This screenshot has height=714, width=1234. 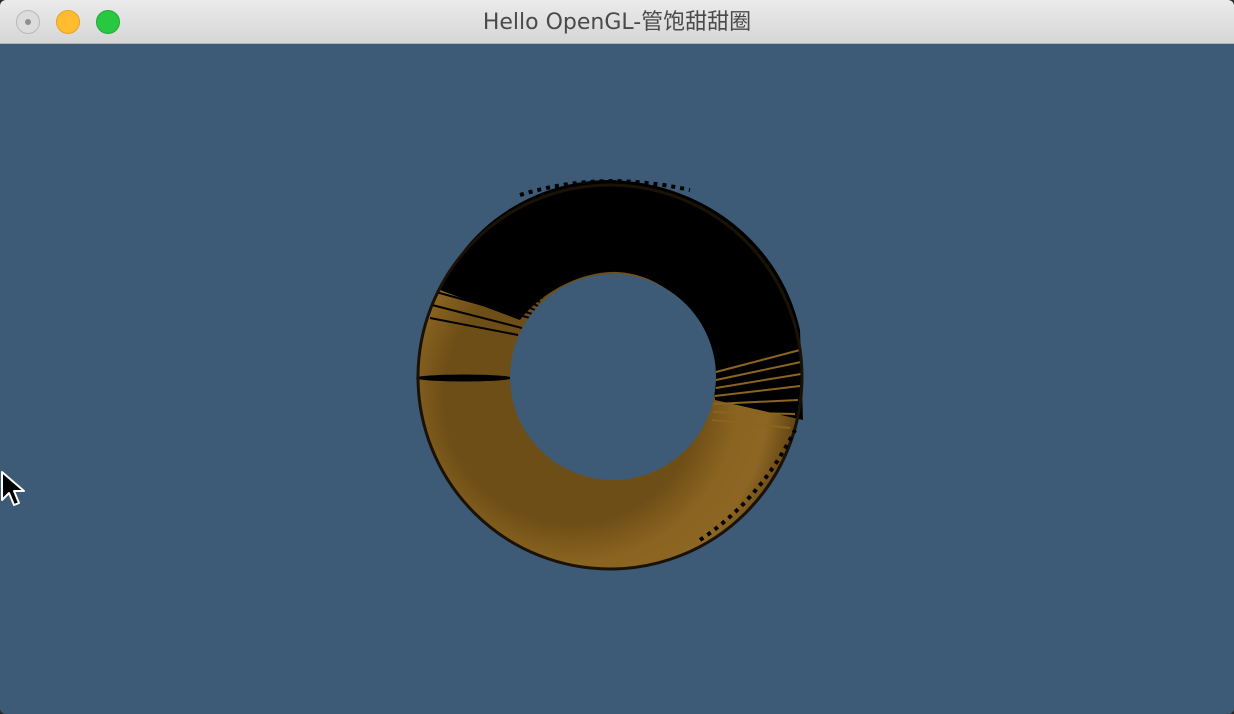 What do you see at coordinates (13, 488) in the screenshot?
I see `arrow-cursor-icon` at bounding box center [13, 488].